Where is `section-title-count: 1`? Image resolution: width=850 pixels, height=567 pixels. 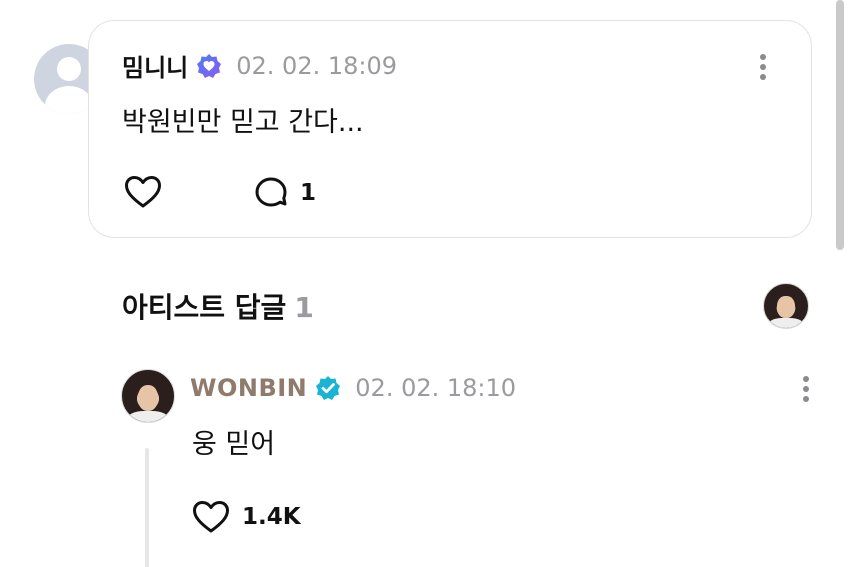
section-title-count: 1 is located at coordinates (304, 307).